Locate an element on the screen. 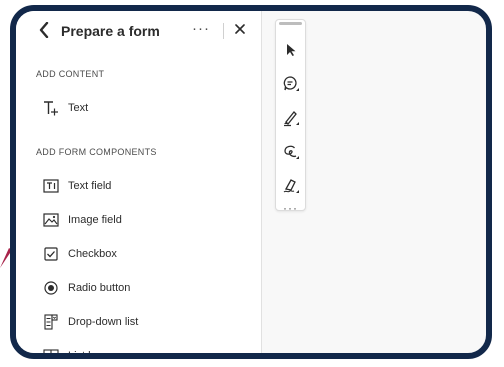 This screenshot has width=504, height=367. quick-tools-toolbar: ··· is located at coordinates (290, 117).